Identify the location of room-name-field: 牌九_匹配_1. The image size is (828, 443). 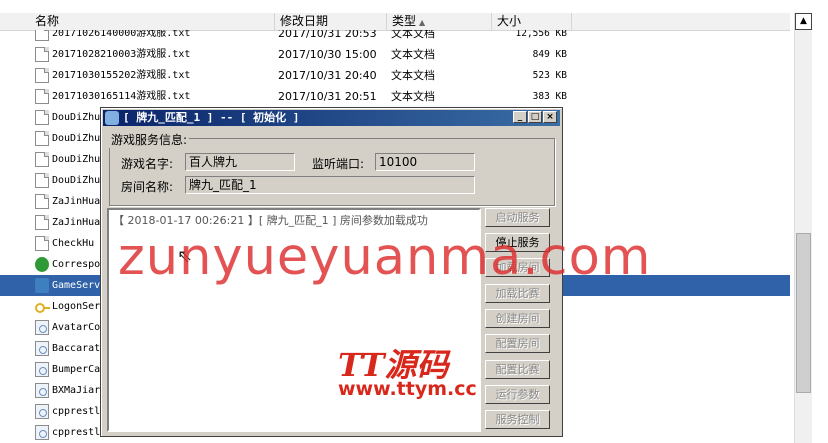
(330, 185).